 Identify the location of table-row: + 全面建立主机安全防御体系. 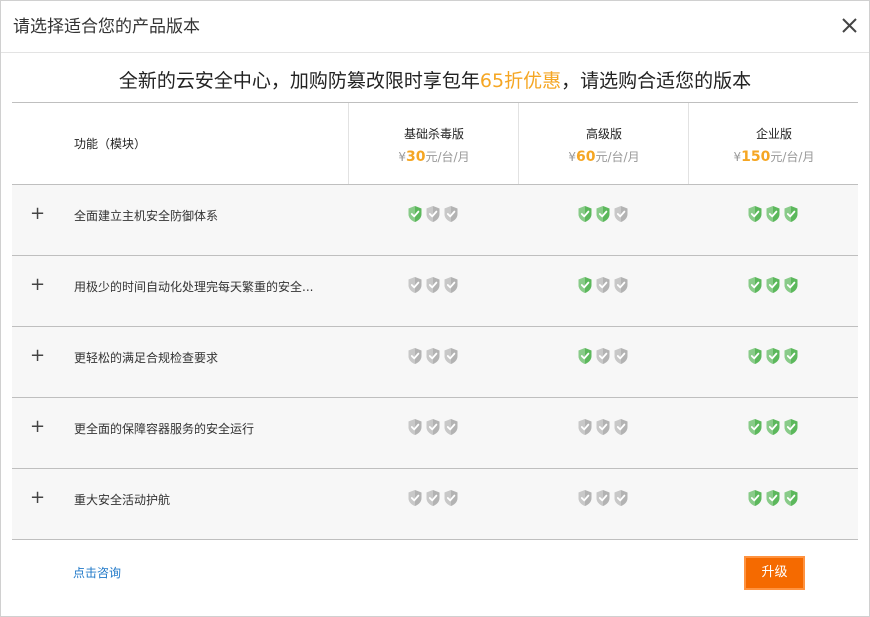
(435, 220).